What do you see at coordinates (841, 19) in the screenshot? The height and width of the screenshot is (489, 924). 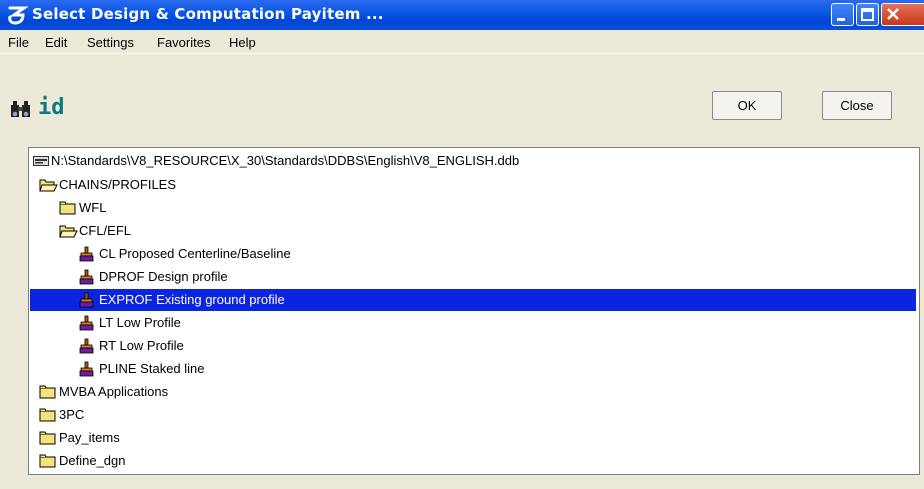 I see `minimize-icon` at bounding box center [841, 19].